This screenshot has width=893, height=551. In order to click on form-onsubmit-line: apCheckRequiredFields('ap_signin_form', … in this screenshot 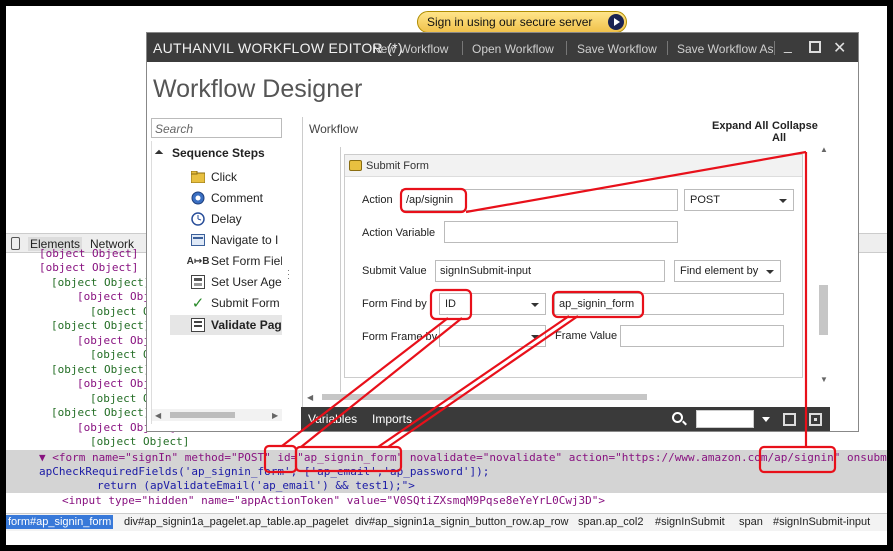, I will do `click(264, 472)`.